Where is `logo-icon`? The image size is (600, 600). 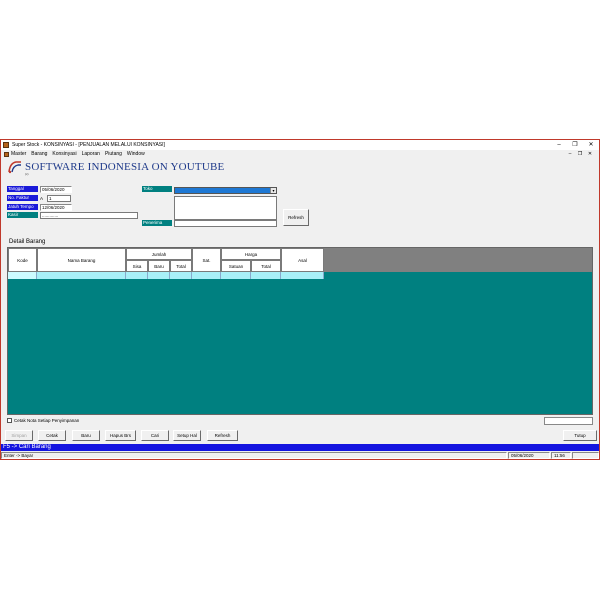 logo-icon is located at coordinates (14, 167).